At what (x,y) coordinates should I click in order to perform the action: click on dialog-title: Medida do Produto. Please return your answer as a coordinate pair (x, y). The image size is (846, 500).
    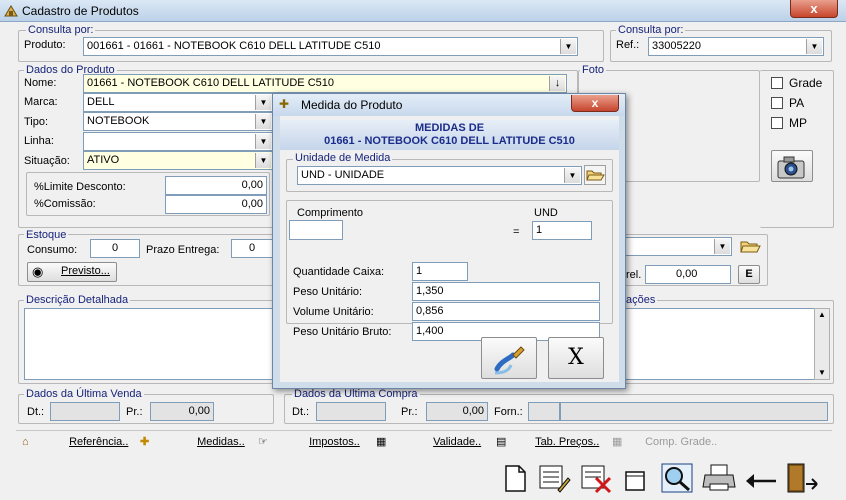
    Looking at the image, I should click on (352, 105).